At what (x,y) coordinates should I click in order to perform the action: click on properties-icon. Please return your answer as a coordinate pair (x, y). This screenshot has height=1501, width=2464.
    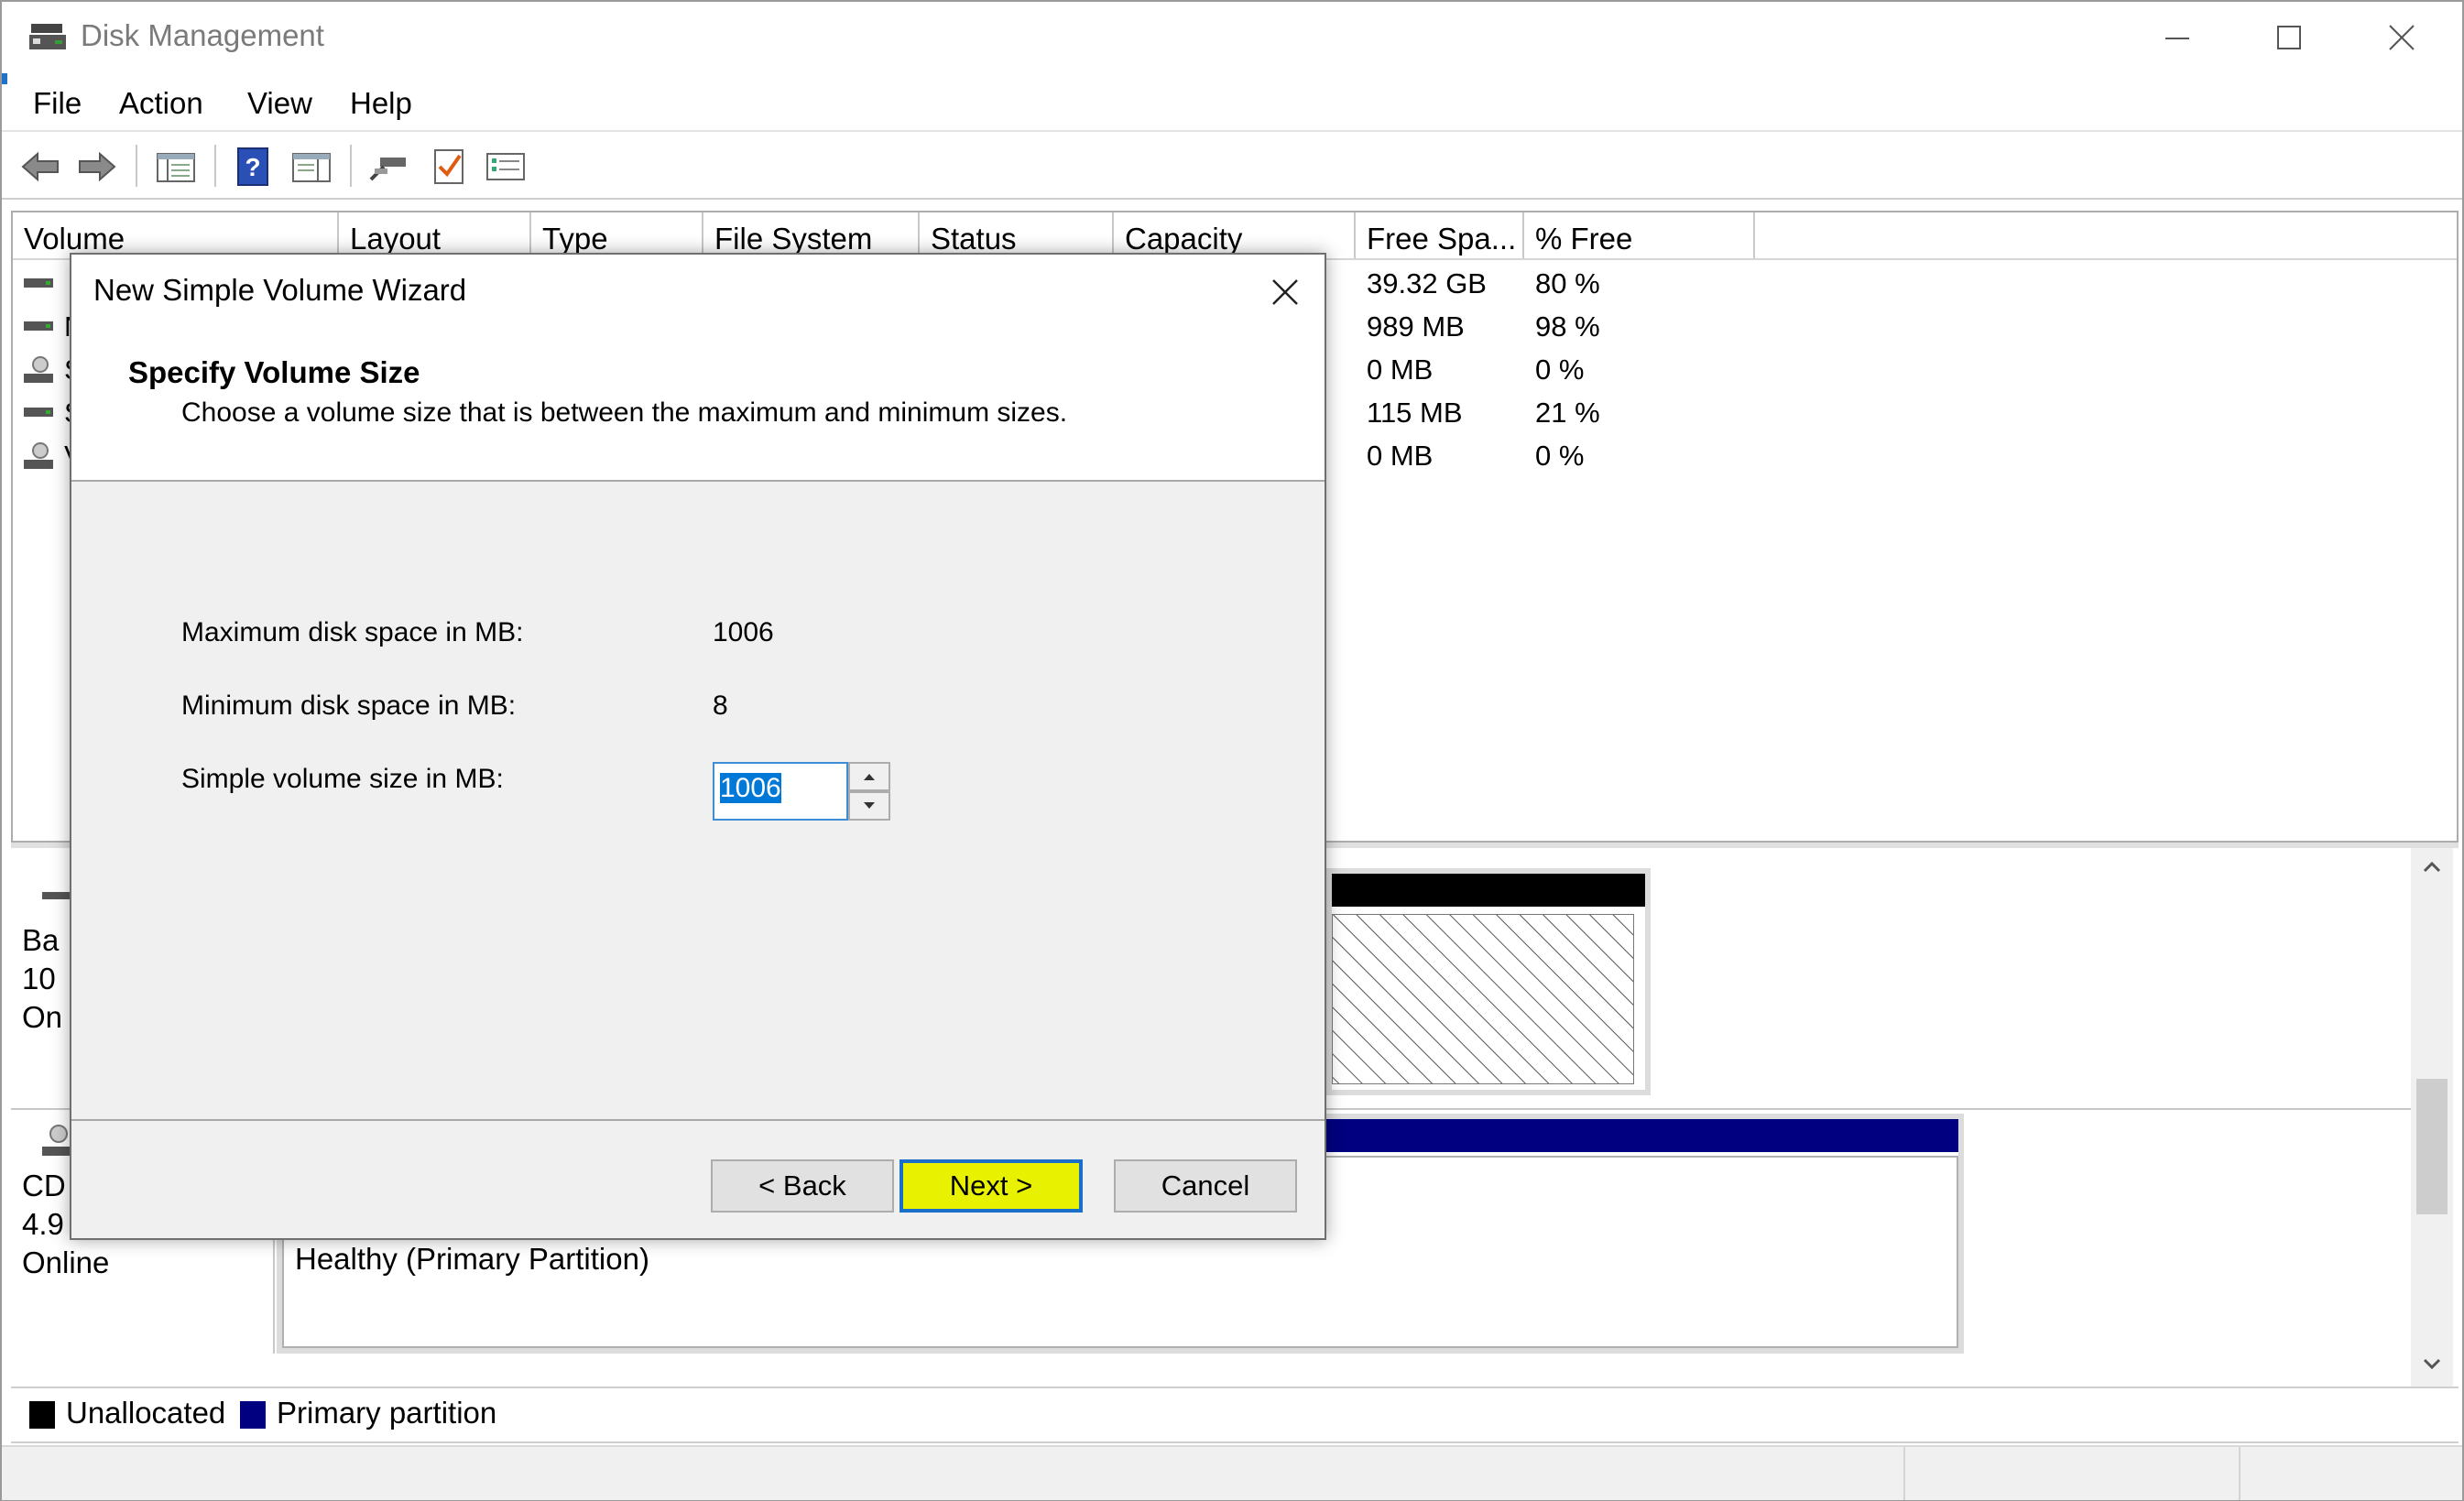
    Looking at the image, I should click on (311, 167).